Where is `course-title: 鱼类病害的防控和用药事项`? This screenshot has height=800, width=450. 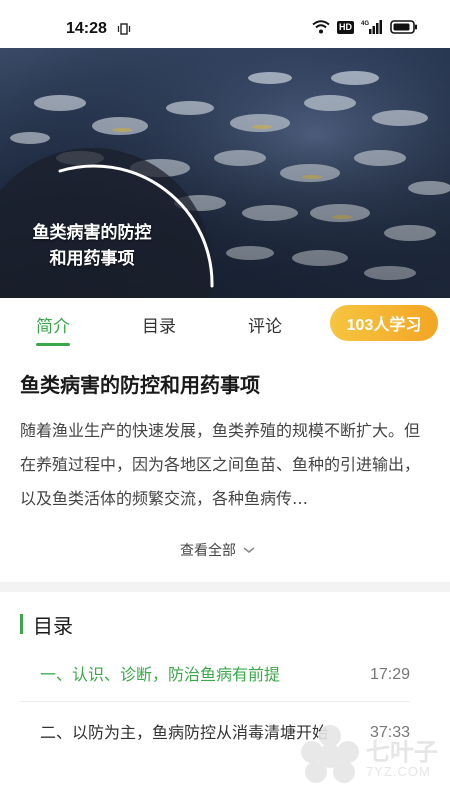 course-title: 鱼类病害的防控和用药事项 is located at coordinates (140, 385).